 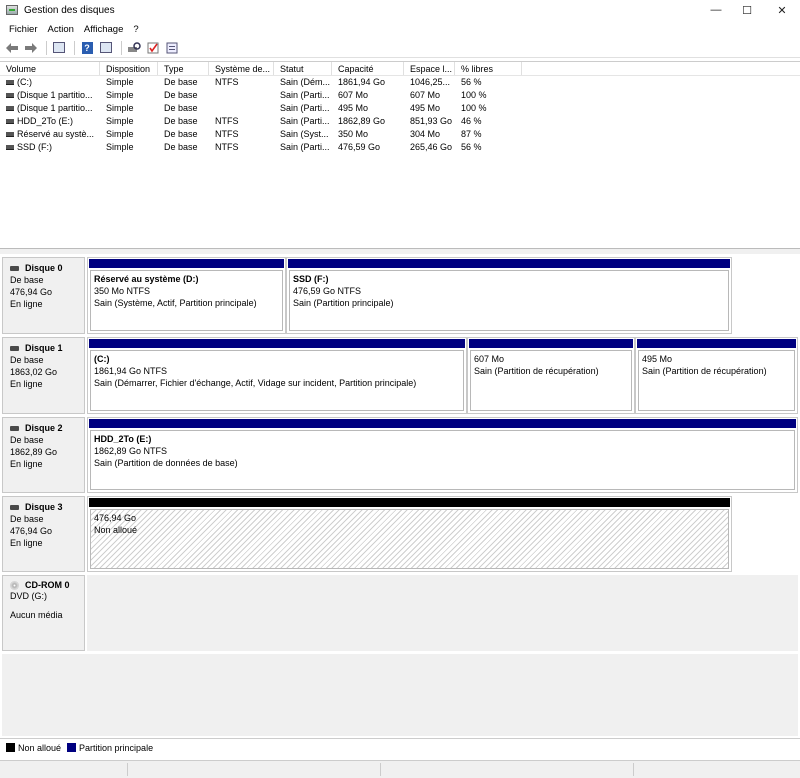 I want to click on properties-icon, so click(x=106, y=48).